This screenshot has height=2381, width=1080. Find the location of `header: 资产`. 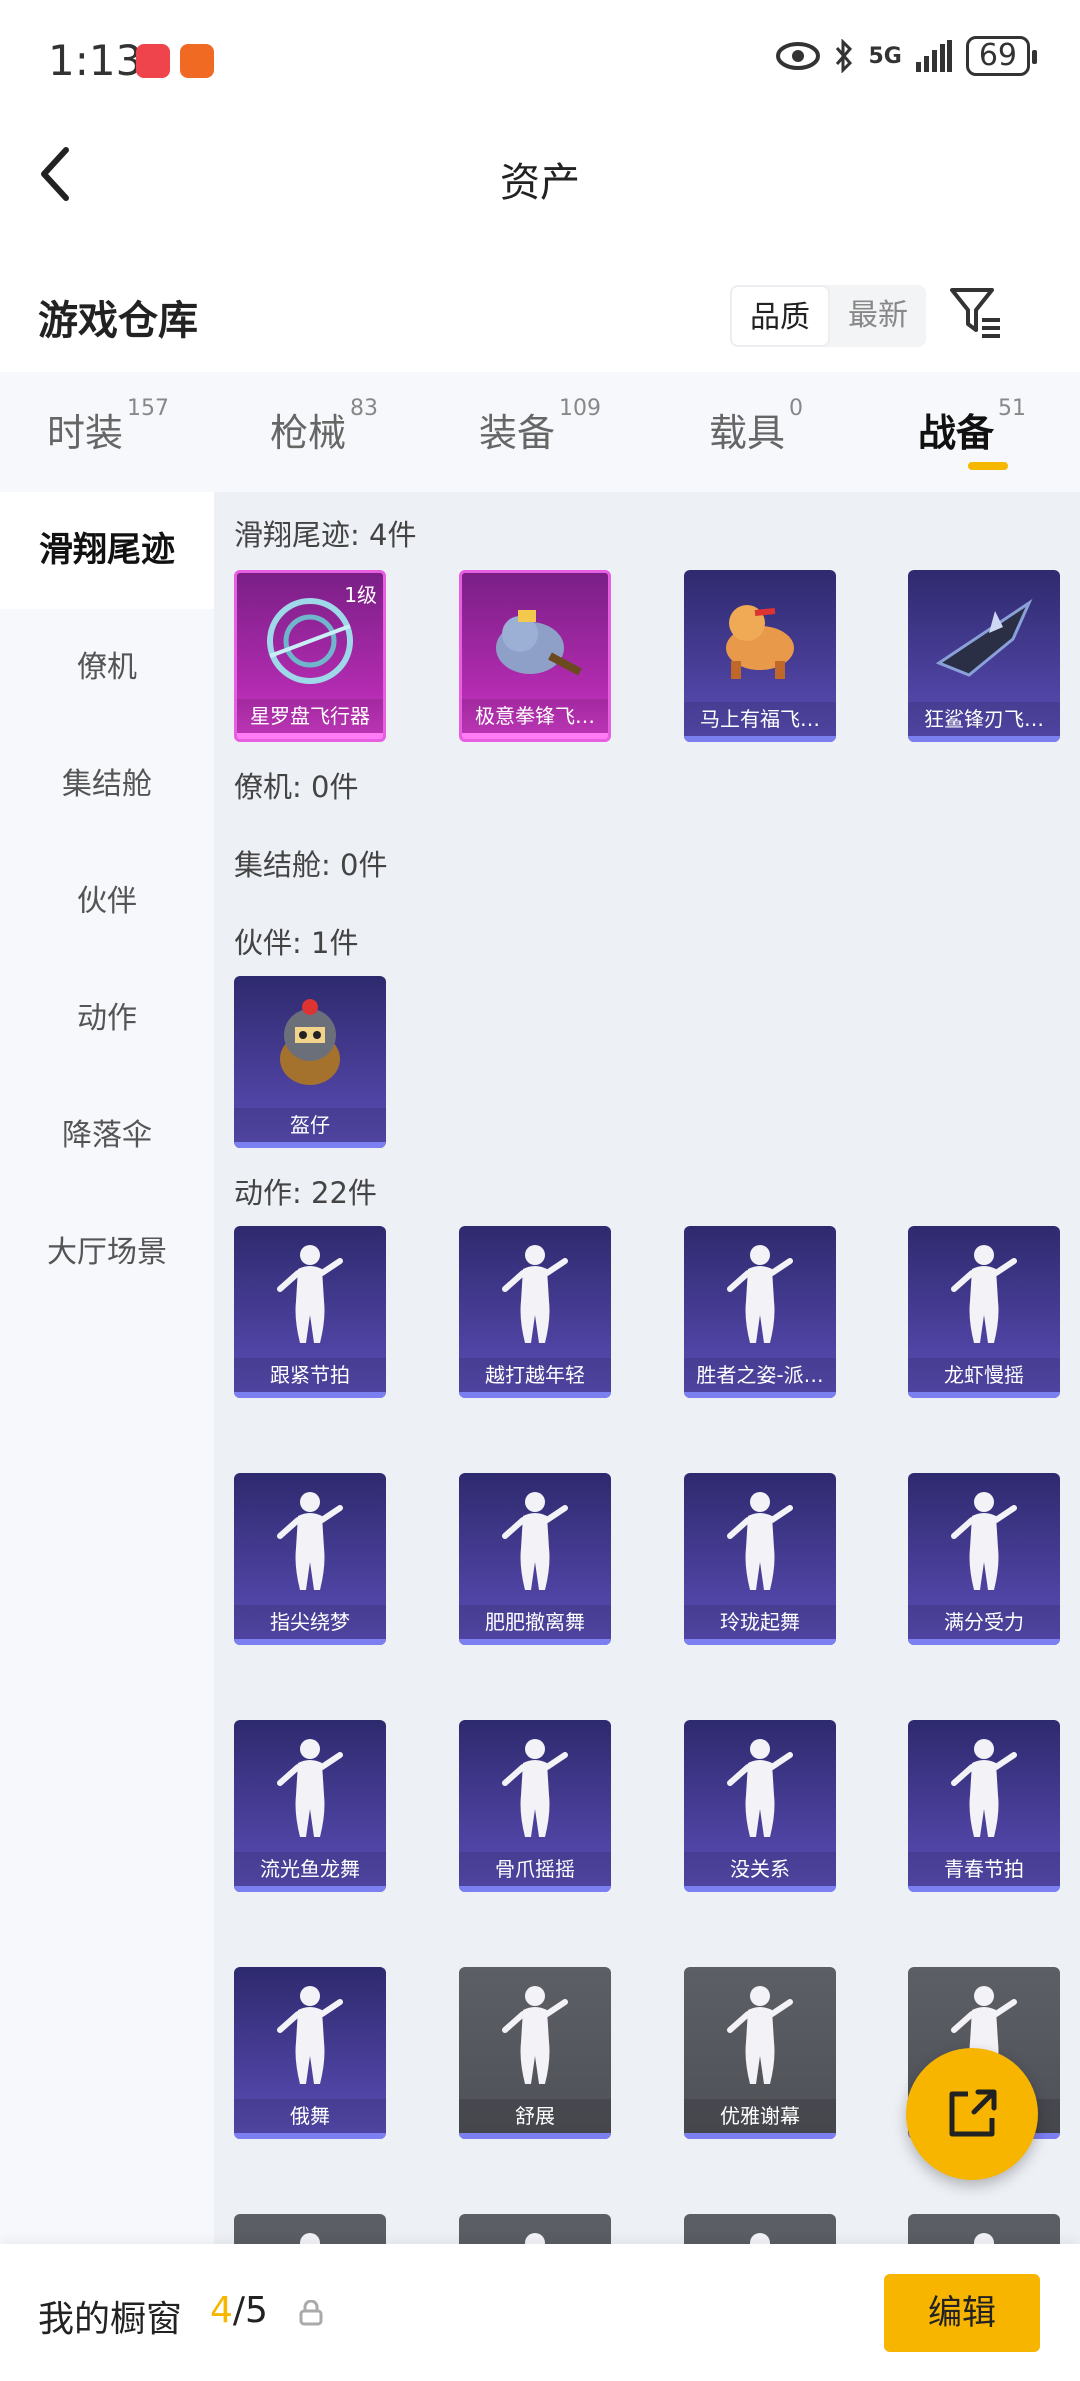

header: 资产 is located at coordinates (540, 175).